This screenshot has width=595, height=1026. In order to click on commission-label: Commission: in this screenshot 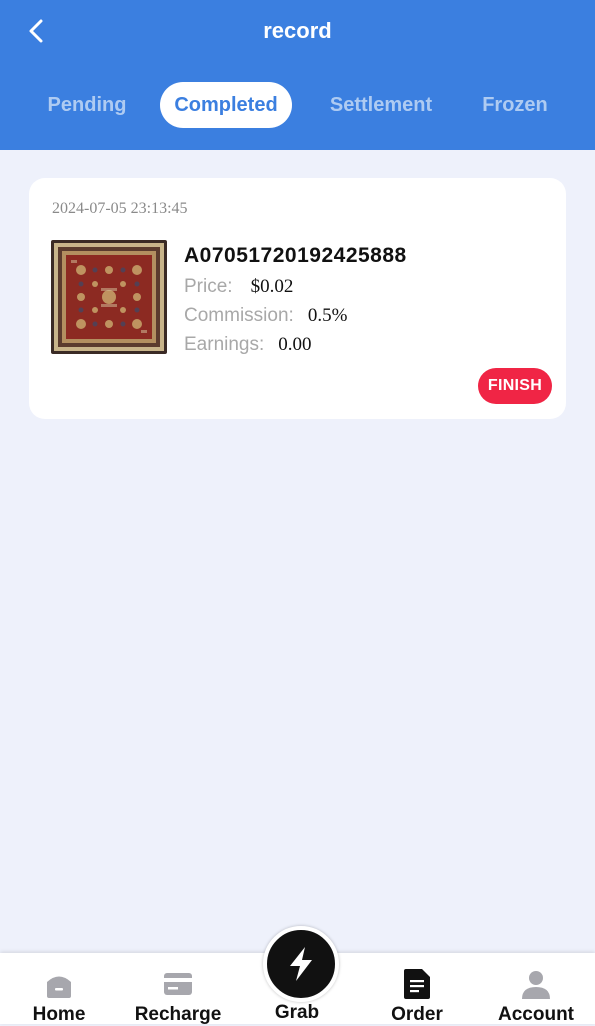, I will do `click(239, 315)`.